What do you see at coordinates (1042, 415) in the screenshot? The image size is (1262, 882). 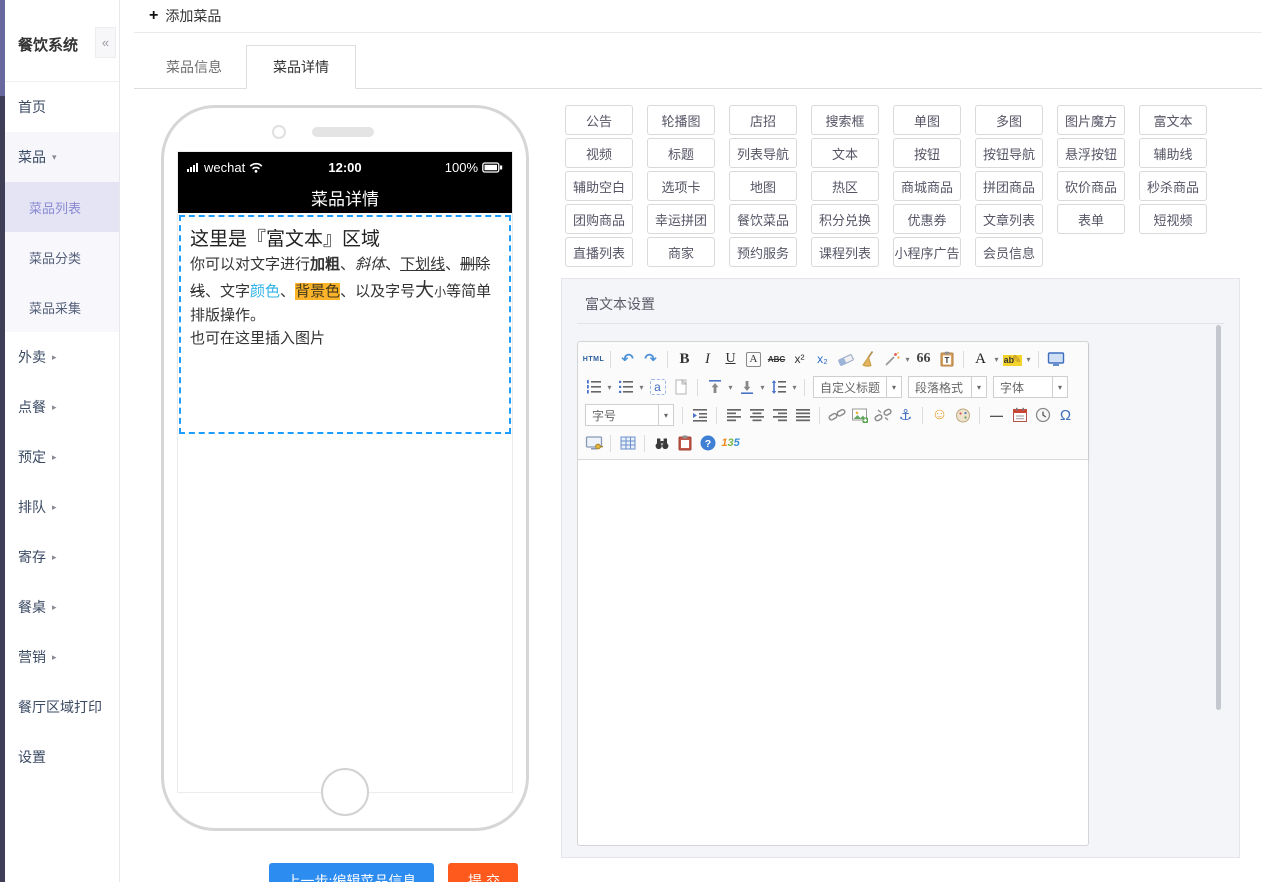 I see `insert-time-icon` at bounding box center [1042, 415].